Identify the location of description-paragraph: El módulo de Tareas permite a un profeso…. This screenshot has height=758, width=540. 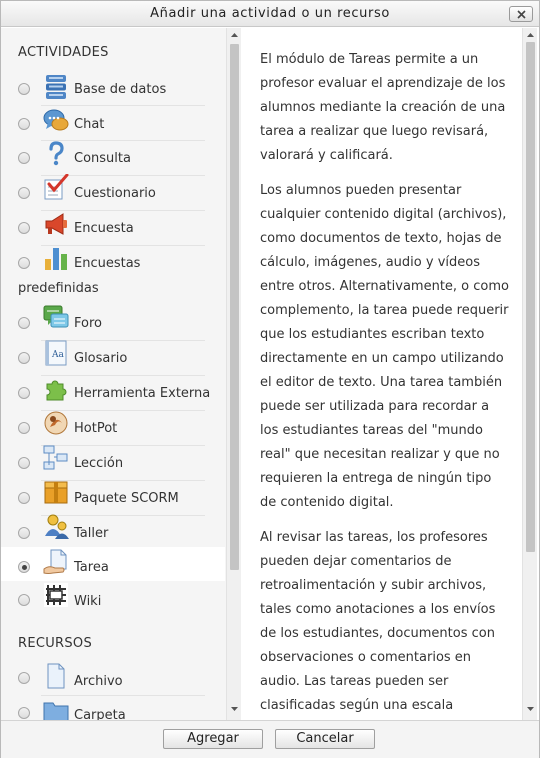
(383, 107).